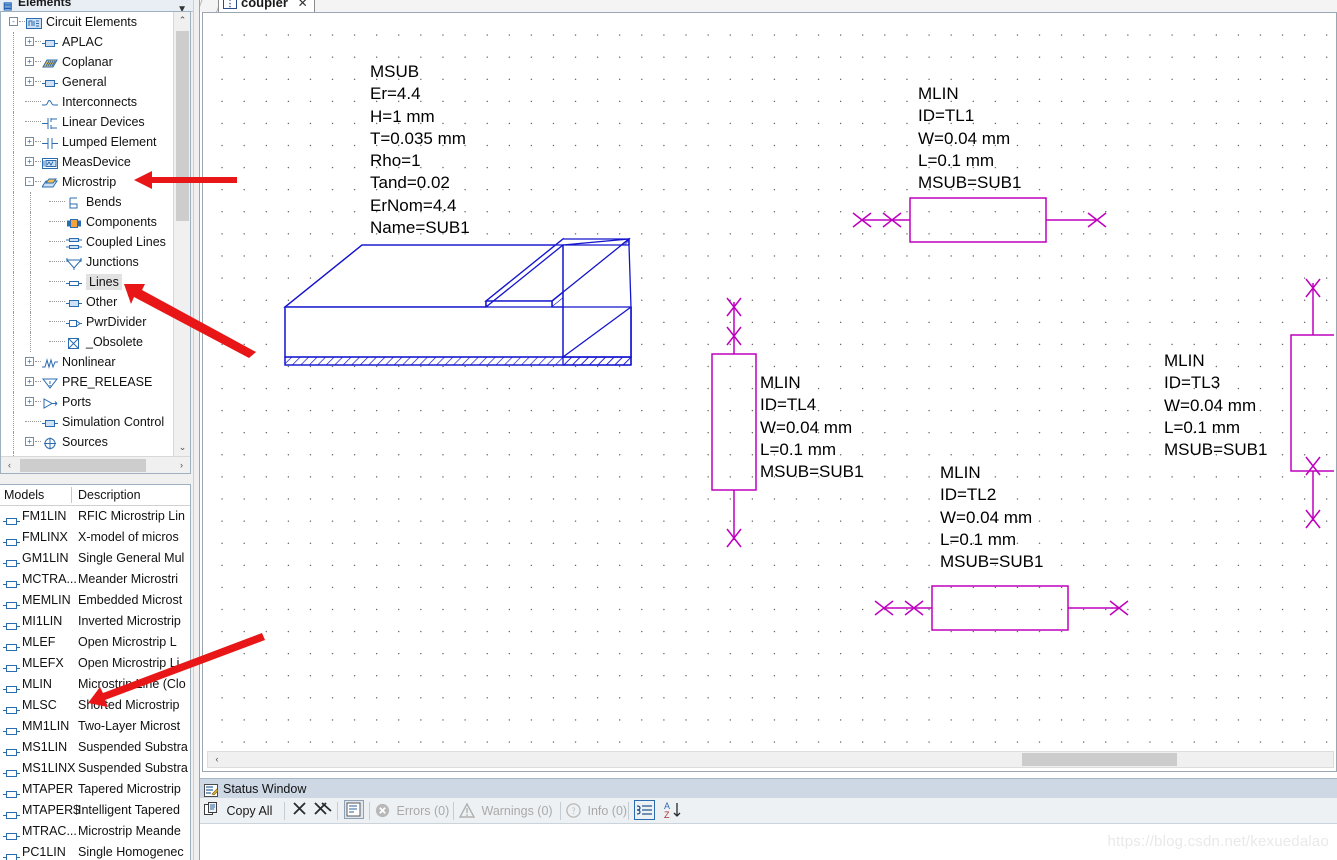  I want to click on model-description: Shorted Microstrip, so click(129, 705).